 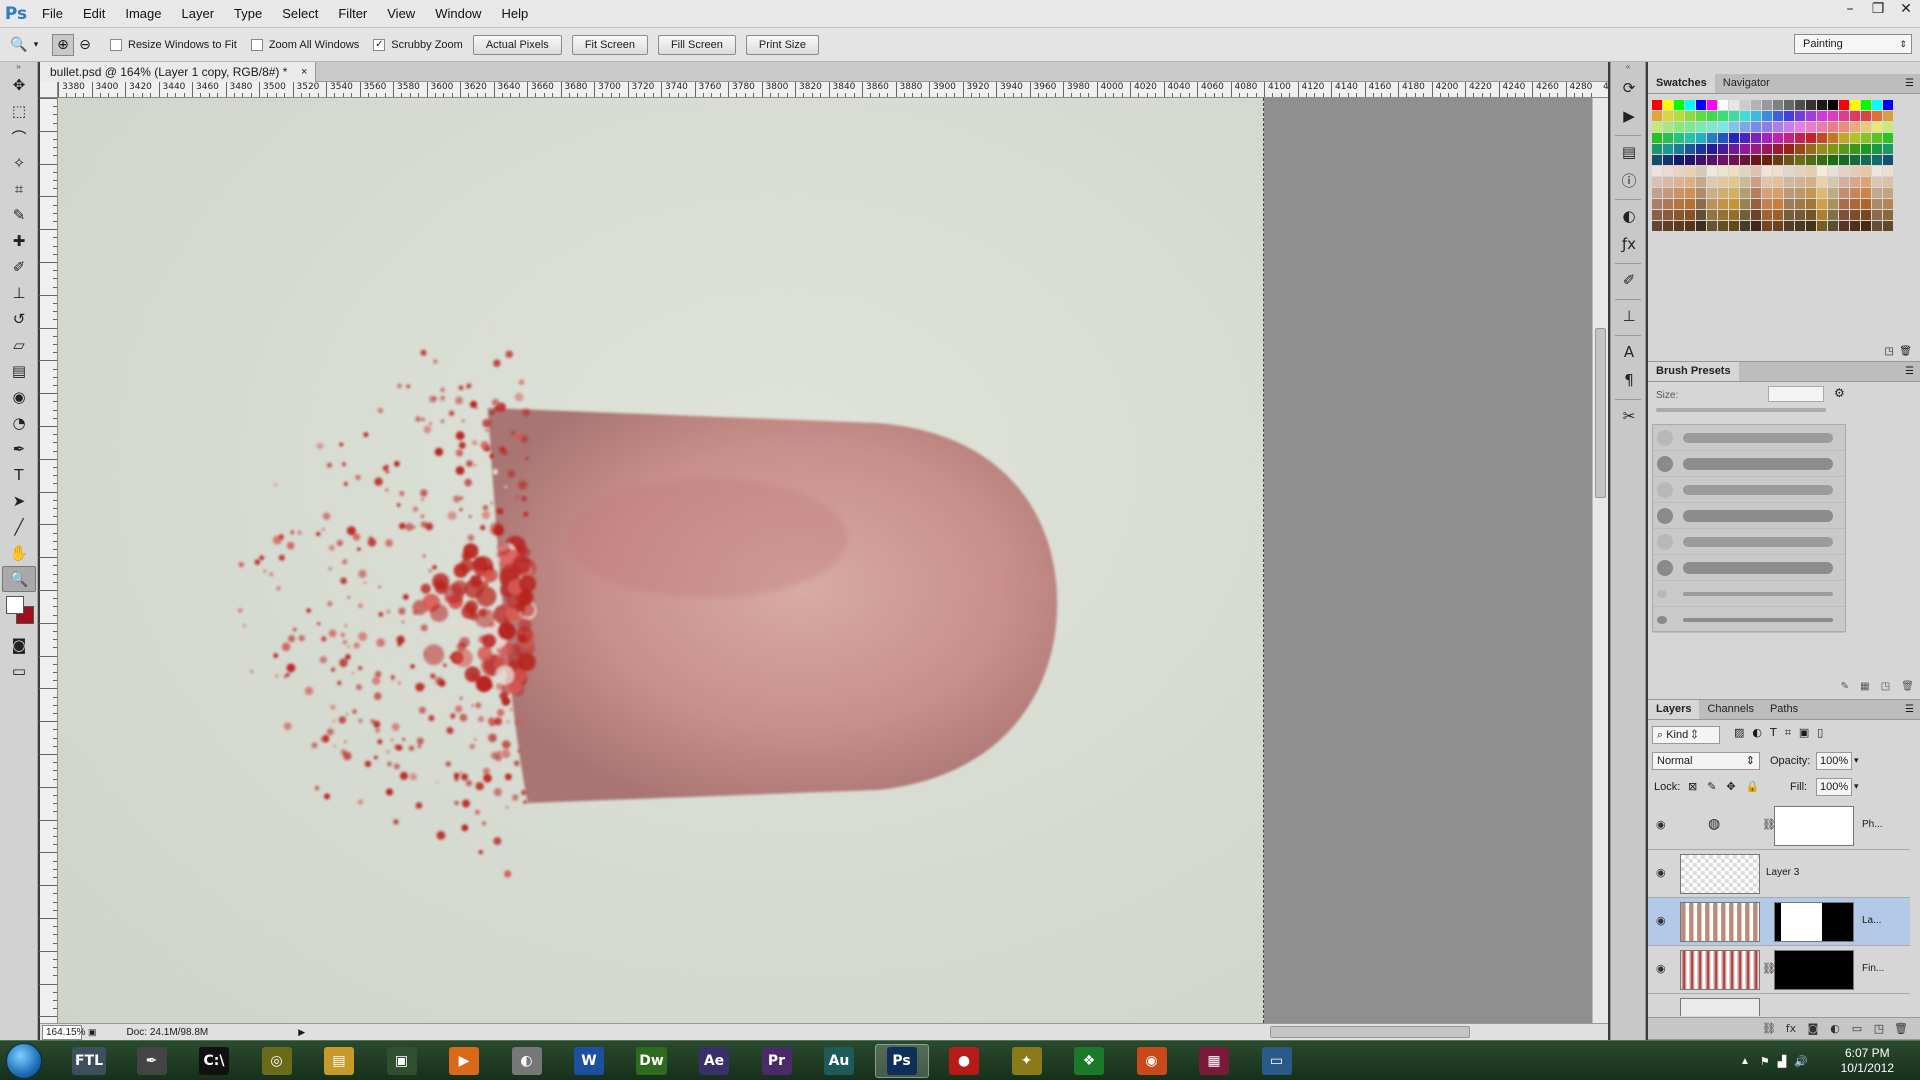 I want to click on swatches-grid, so click(x=1780, y=170).